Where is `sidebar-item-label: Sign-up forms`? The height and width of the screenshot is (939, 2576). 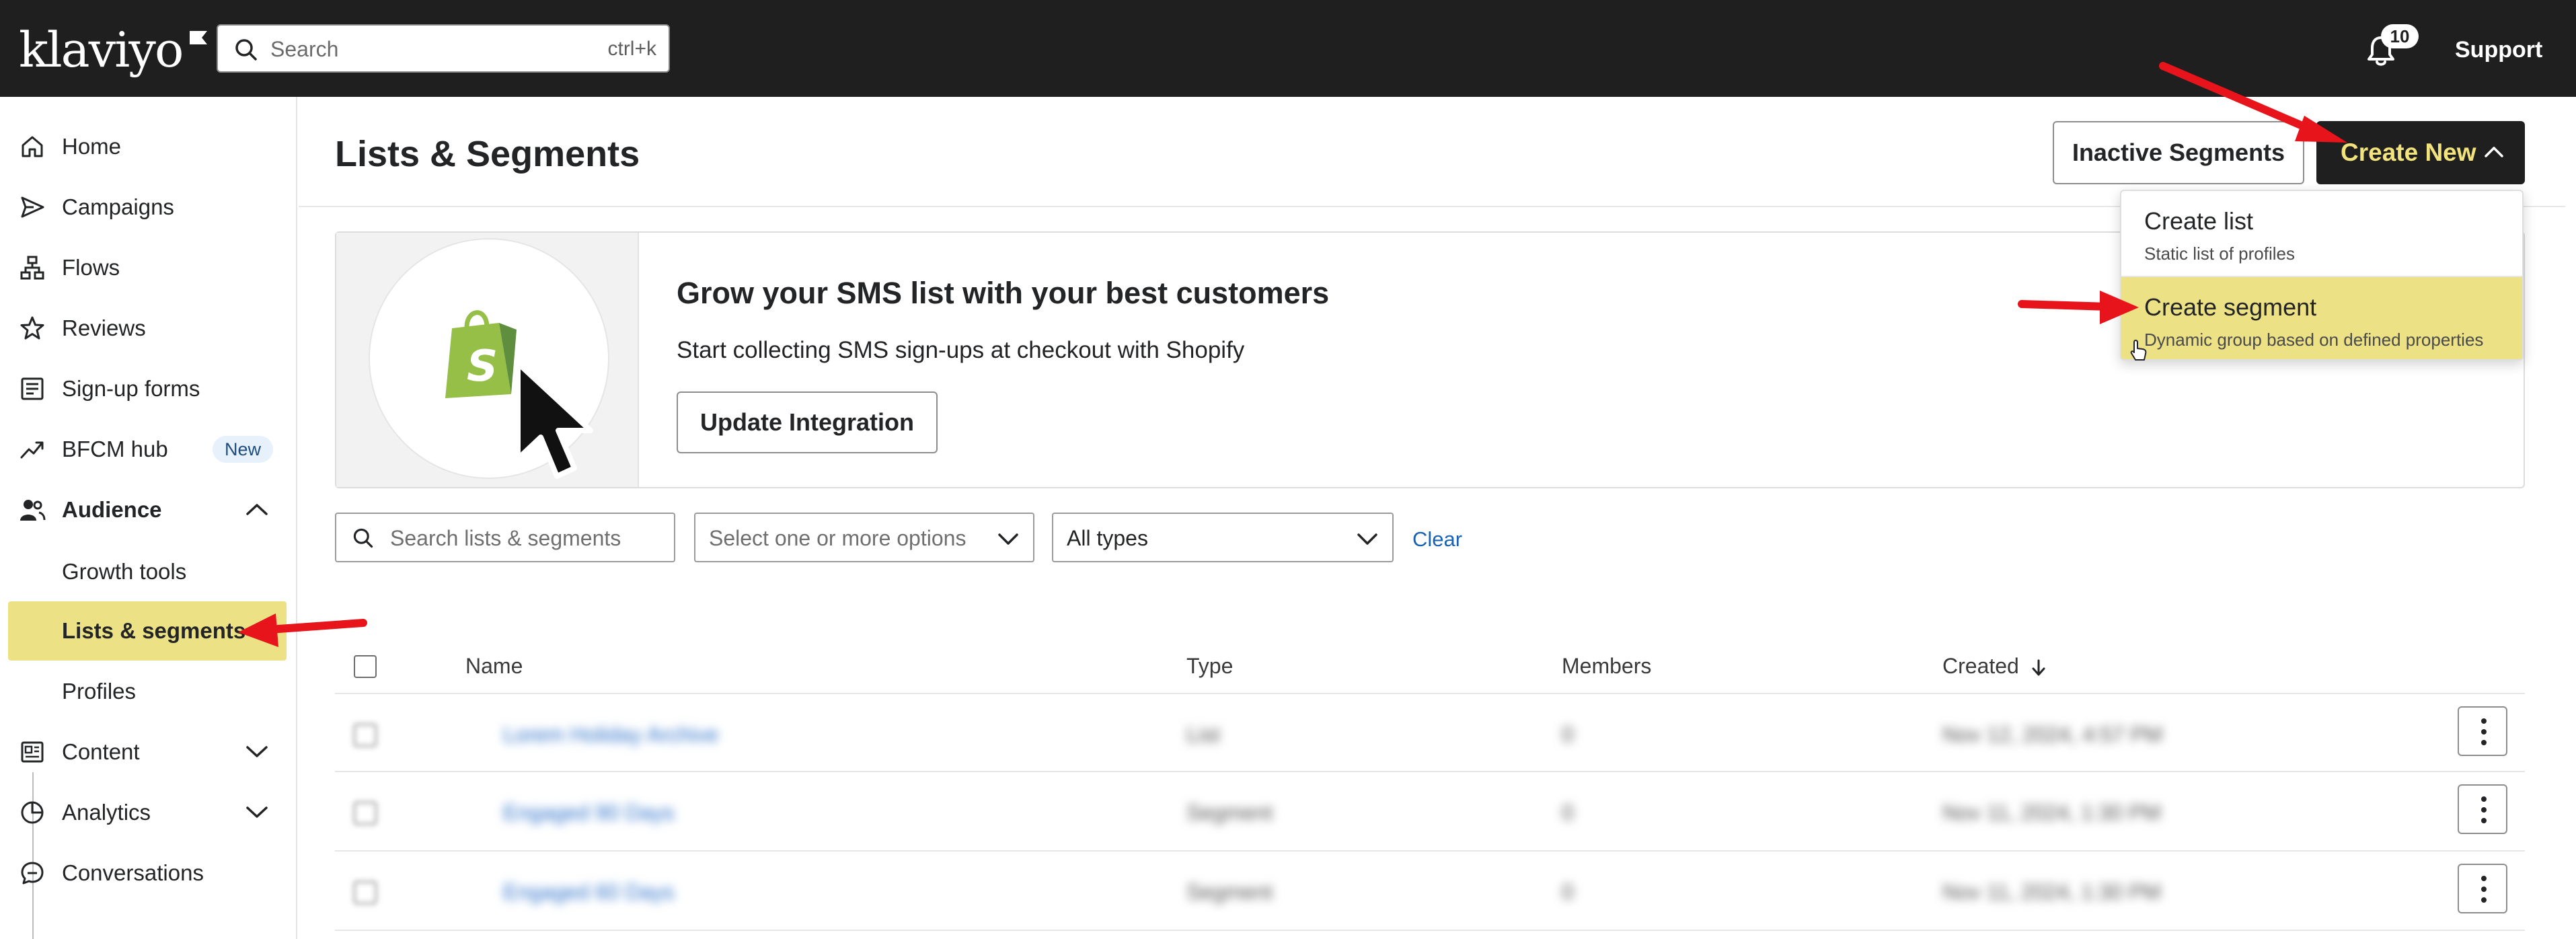
sidebar-item-label: Sign-up forms is located at coordinates (131, 388).